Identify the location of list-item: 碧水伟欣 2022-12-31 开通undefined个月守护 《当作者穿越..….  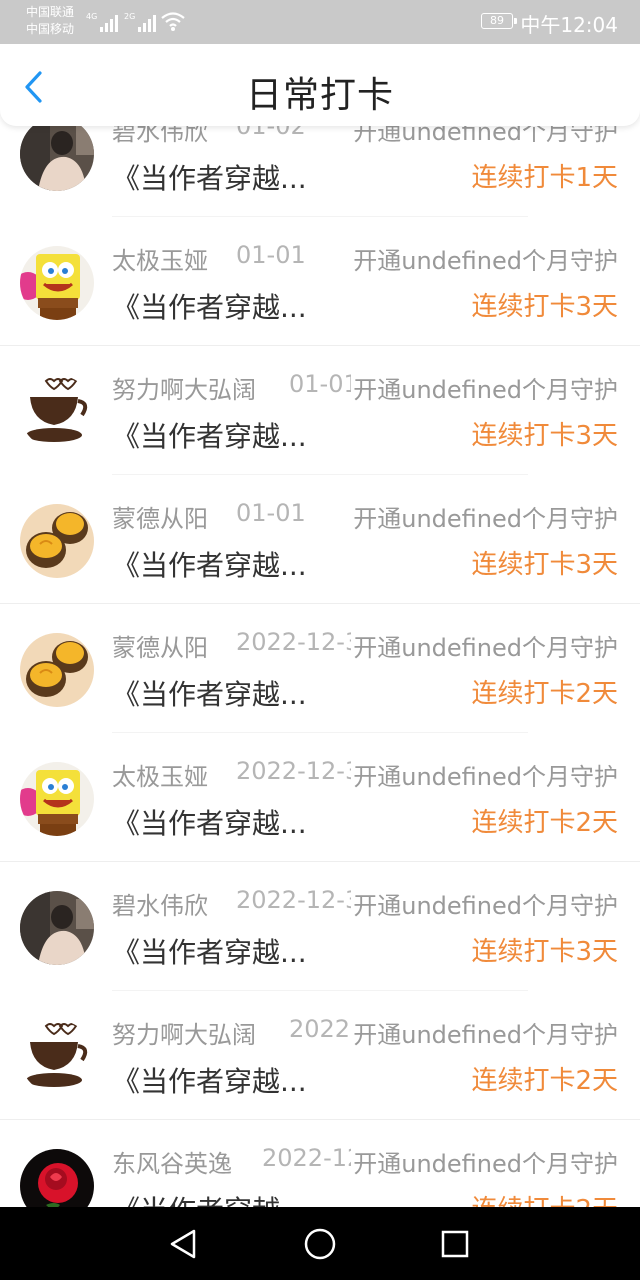
(320, 926).